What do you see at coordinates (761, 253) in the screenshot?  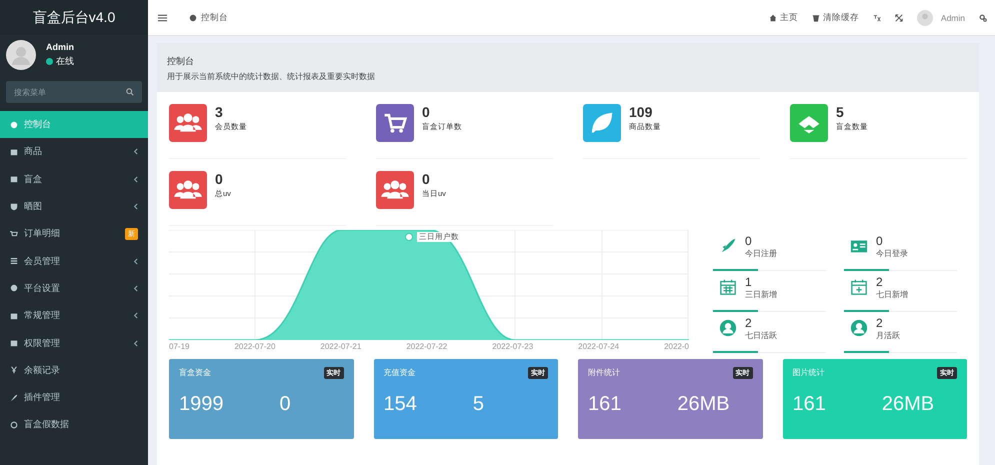 I see `stat-label: 今日注册` at bounding box center [761, 253].